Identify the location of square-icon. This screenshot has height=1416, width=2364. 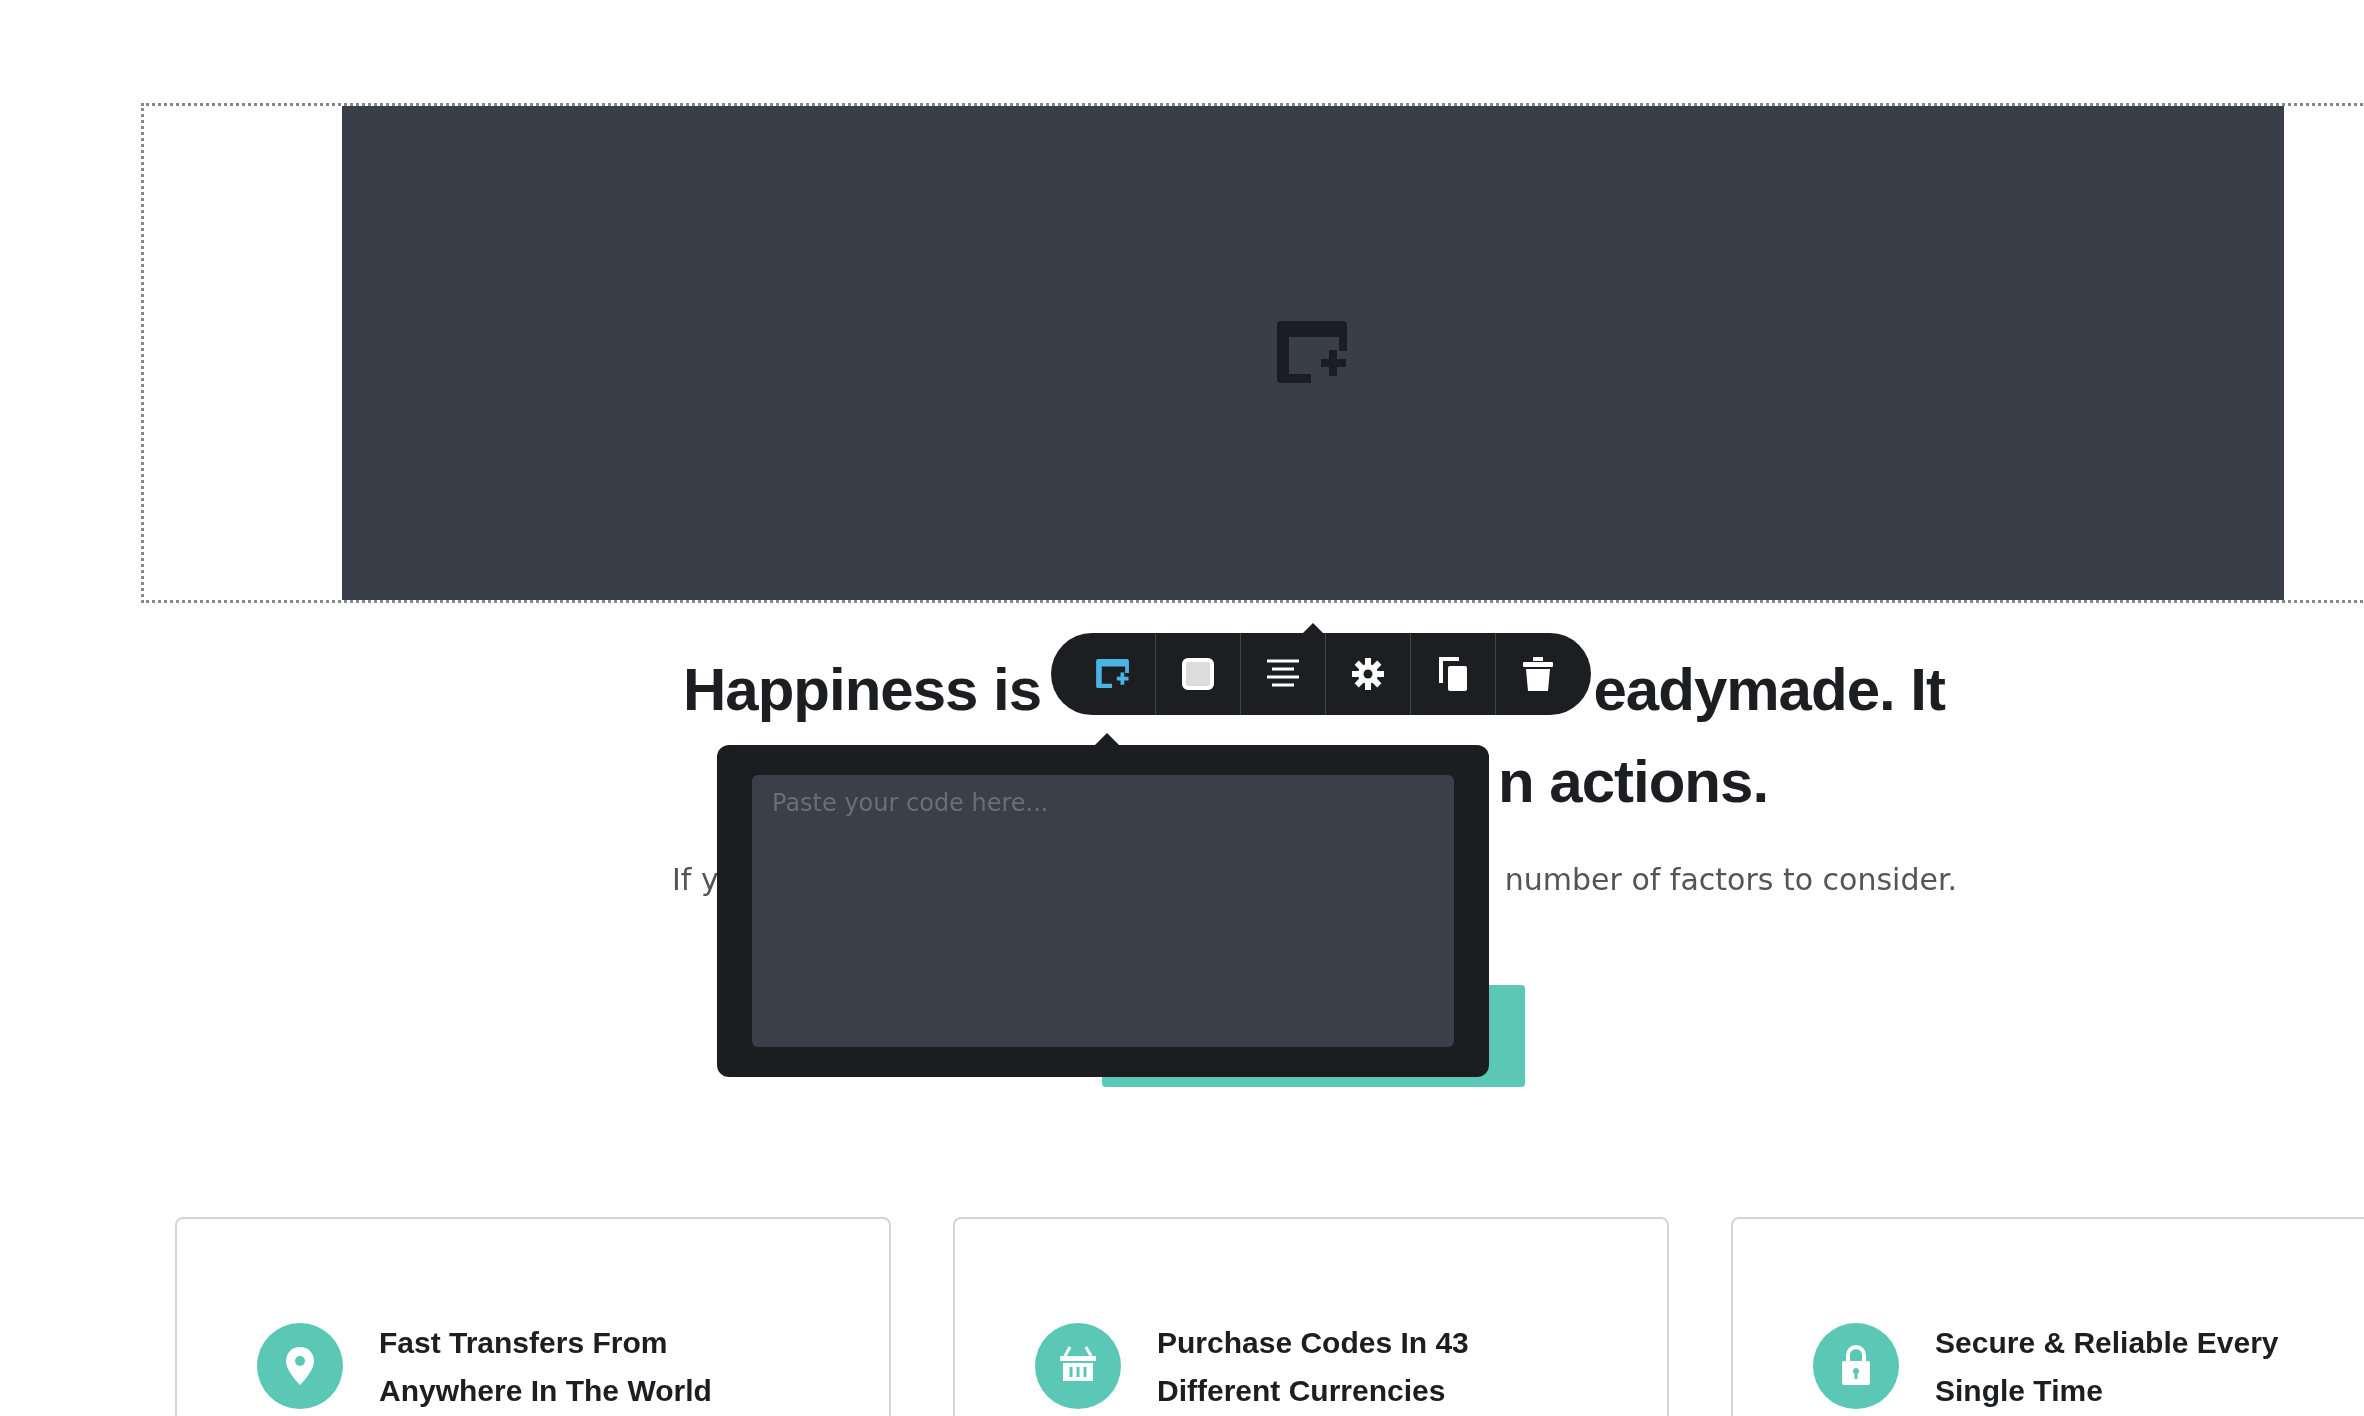
(1198, 674).